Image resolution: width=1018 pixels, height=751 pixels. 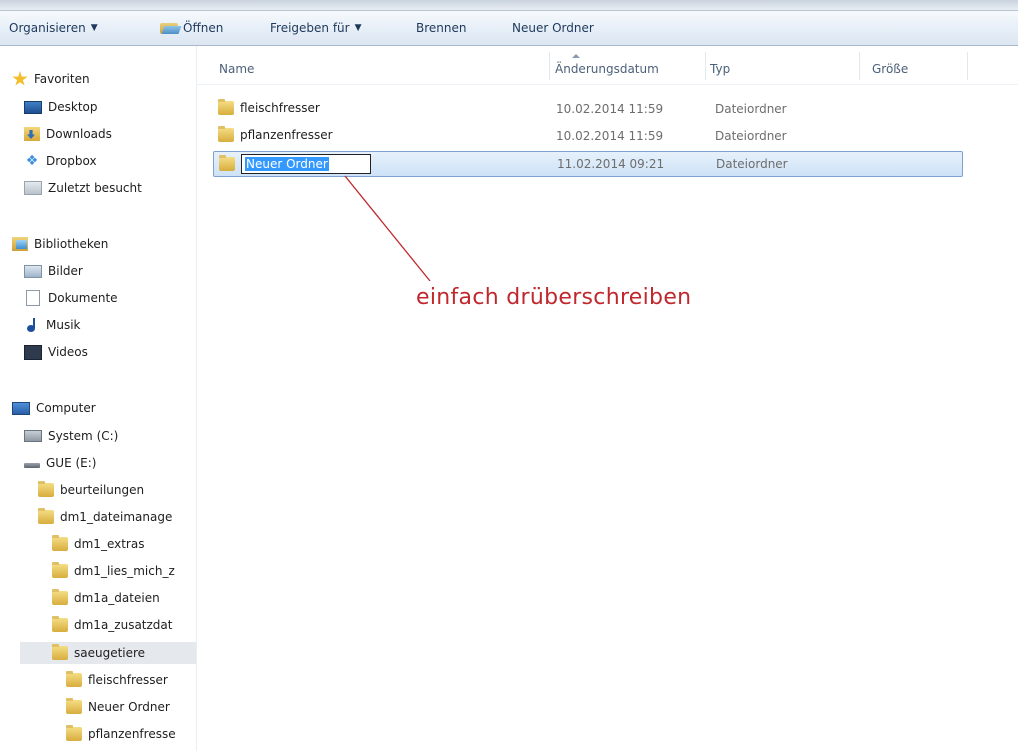 What do you see at coordinates (387, 228) in the screenshot?
I see `annotation-pointer-line` at bounding box center [387, 228].